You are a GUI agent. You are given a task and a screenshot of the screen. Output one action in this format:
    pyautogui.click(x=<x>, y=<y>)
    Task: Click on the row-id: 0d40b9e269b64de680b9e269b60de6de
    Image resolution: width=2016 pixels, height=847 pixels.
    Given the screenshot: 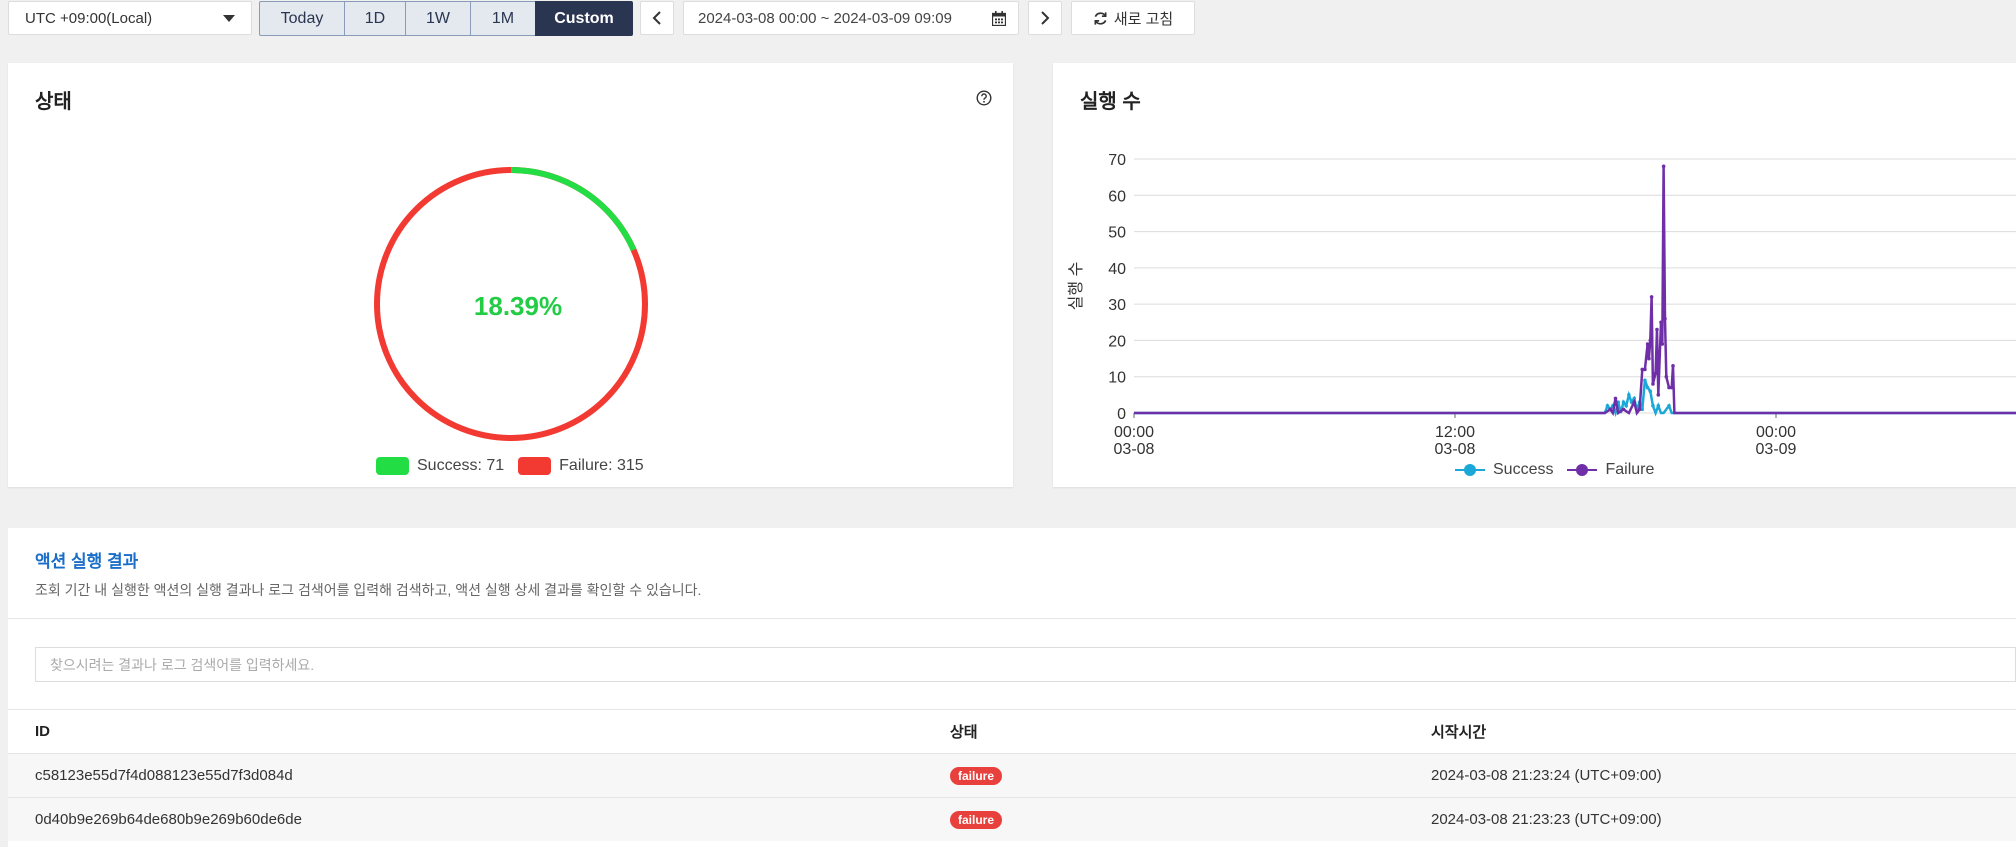 What is the action you would take?
    pyautogui.click(x=168, y=819)
    